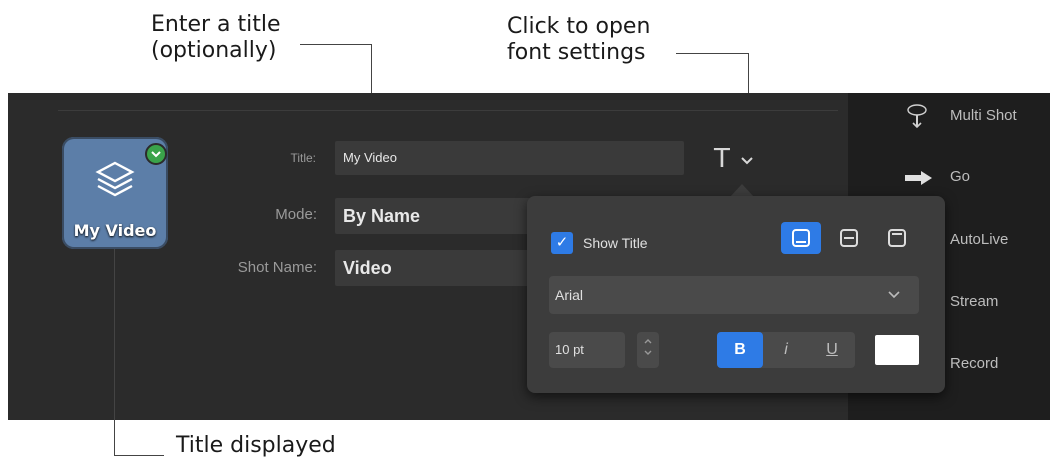 The width and height of the screenshot is (1050, 464). Describe the element at coordinates (576, 52) in the screenshot. I see `callout-font-hint-line2: font settings` at that location.